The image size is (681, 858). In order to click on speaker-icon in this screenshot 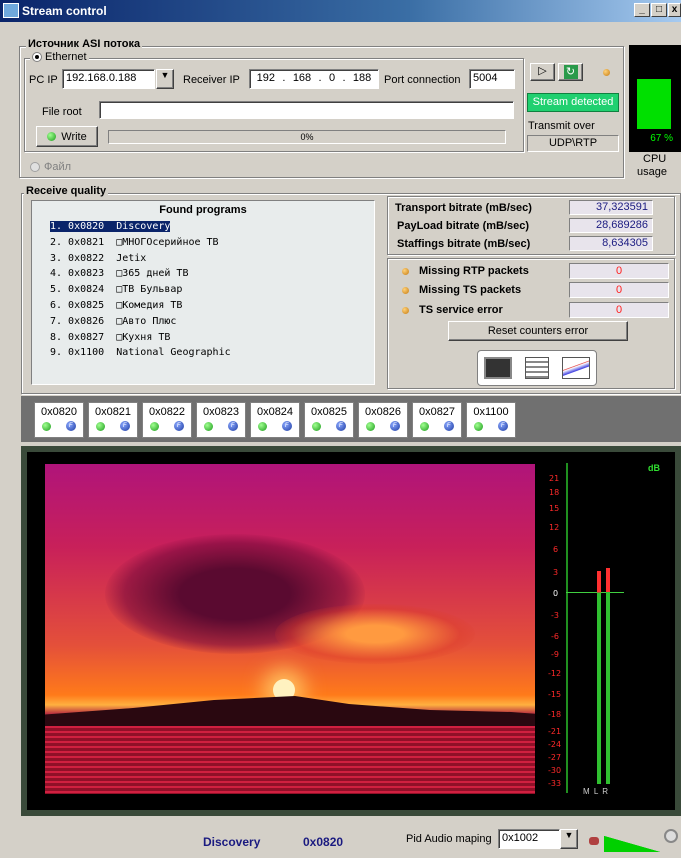, I will do `click(594, 841)`.